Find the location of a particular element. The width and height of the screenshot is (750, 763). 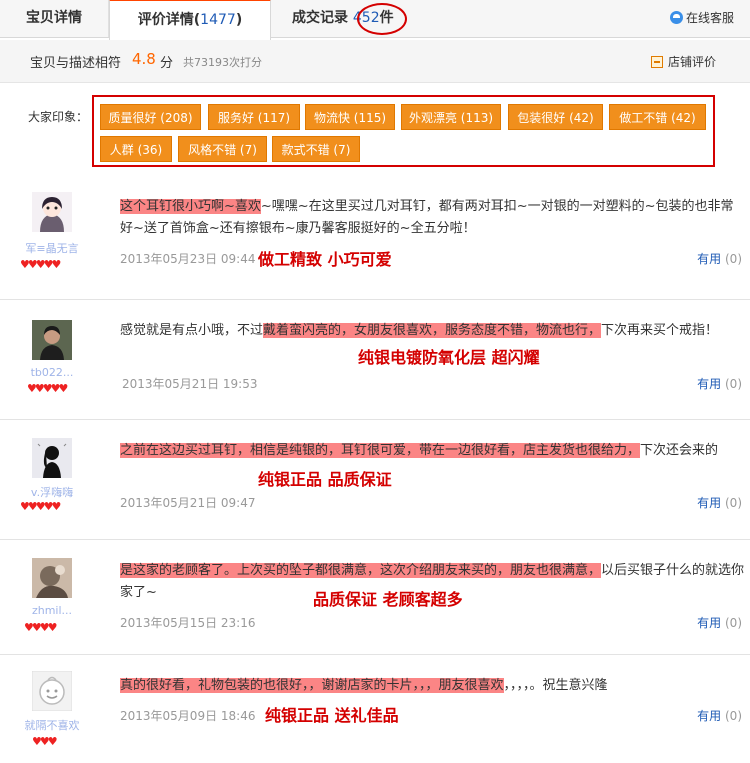

review-highlight: 之前在这边买过耳钉，相信是纯银的，耳钉很可爱，带在一边很好看，店主发货也很给力， is located at coordinates (380, 450).